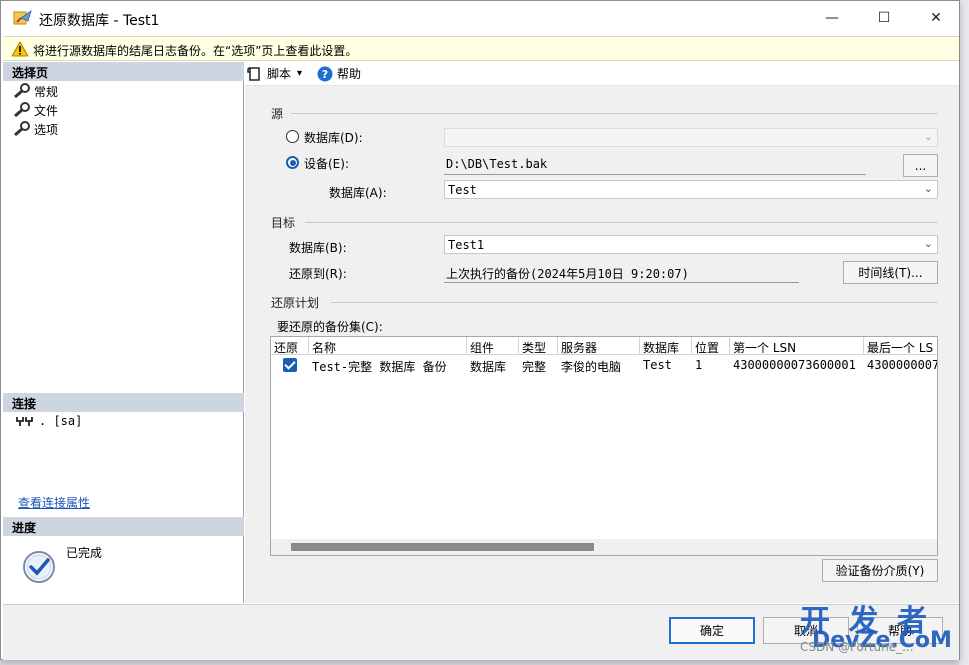 This screenshot has width=969, height=665. I want to click on column-header-component: 组件, so click(493, 346).